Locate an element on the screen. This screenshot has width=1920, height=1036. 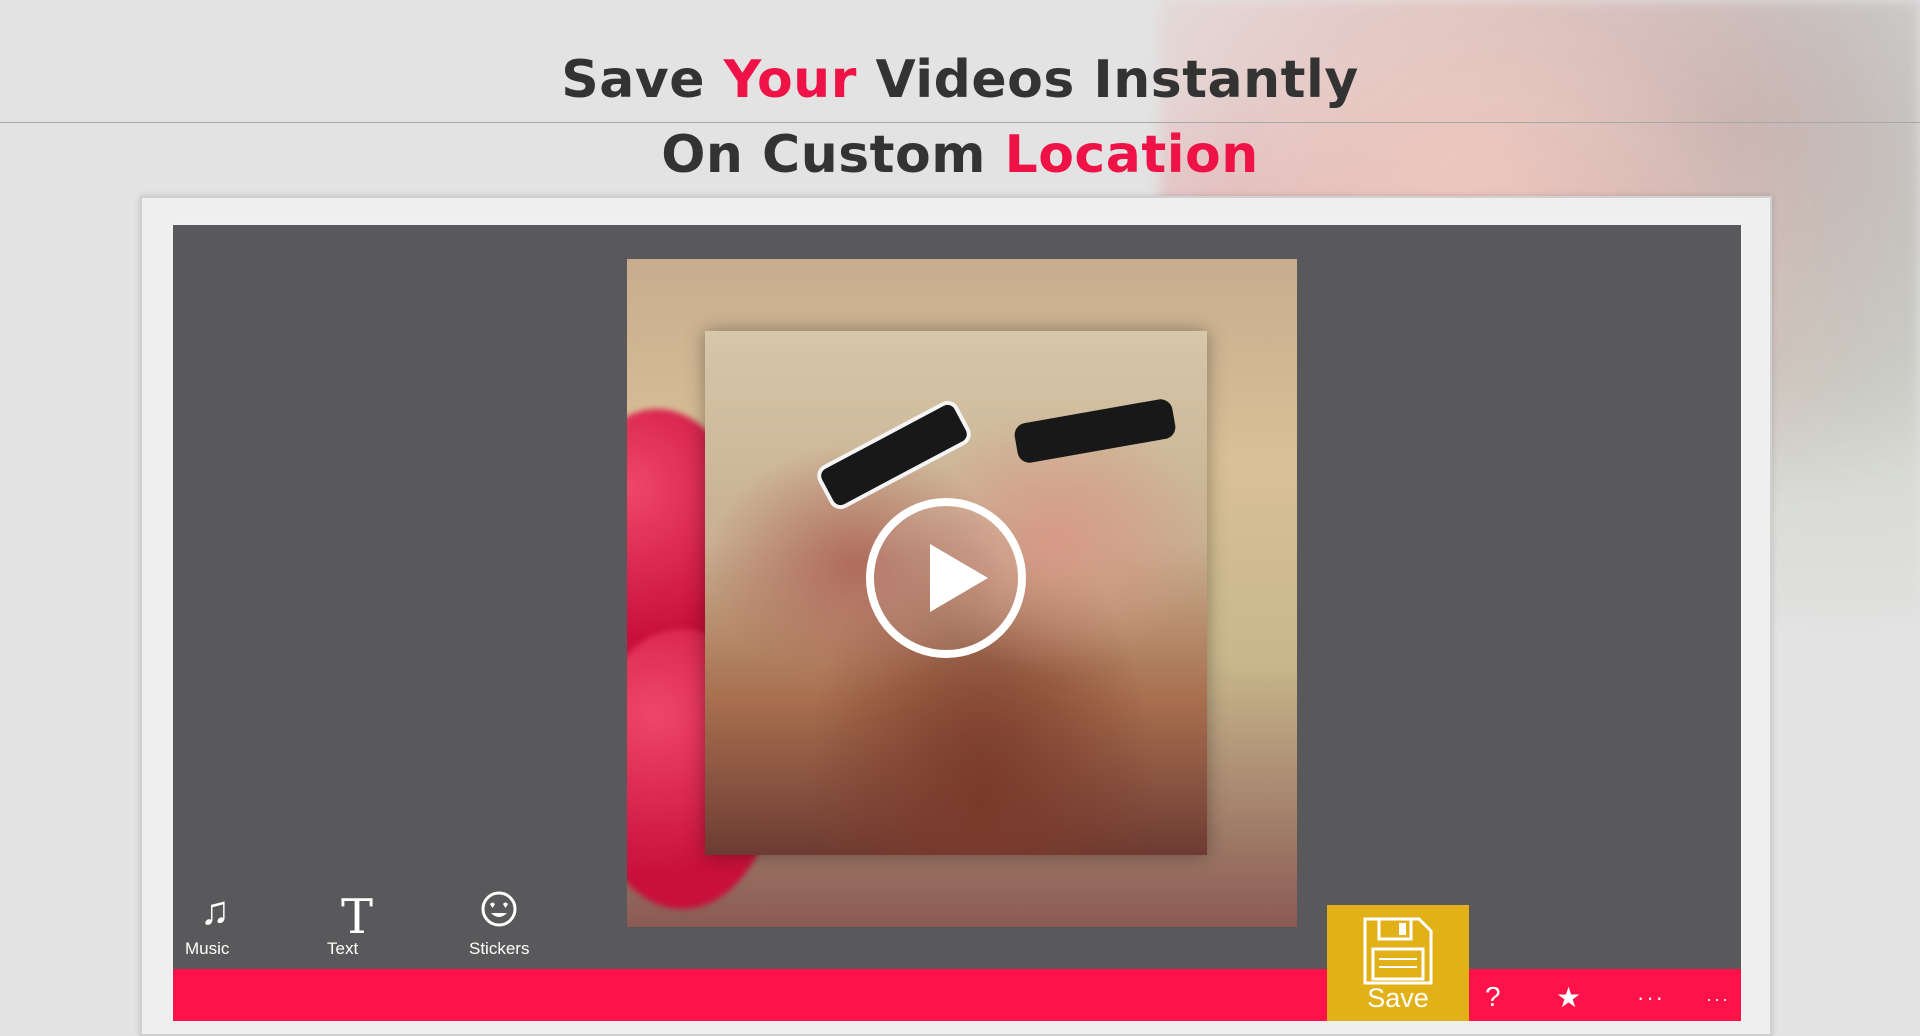
headline-line-2: On Custom Location is located at coordinates (960, 155).